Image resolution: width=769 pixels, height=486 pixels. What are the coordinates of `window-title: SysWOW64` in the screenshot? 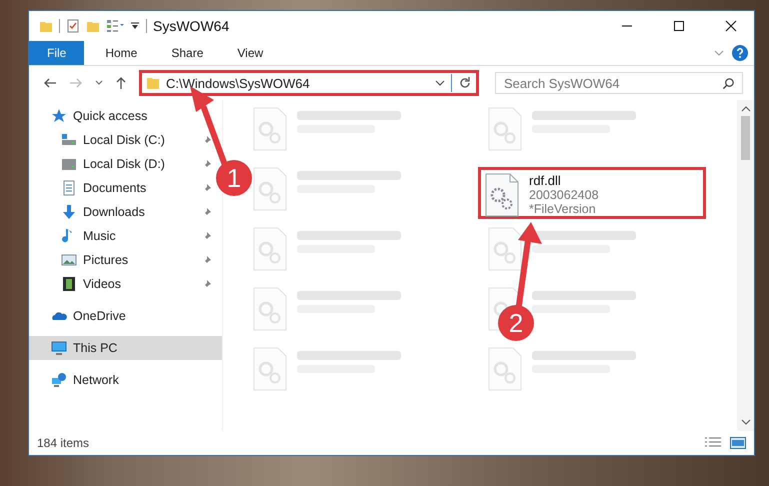 It's located at (191, 26).